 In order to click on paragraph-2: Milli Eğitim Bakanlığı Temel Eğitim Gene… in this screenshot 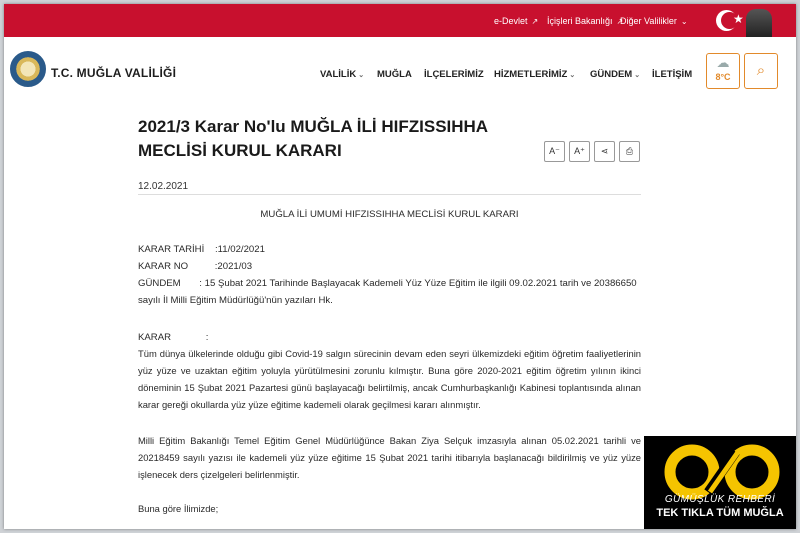, I will do `click(389, 457)`.